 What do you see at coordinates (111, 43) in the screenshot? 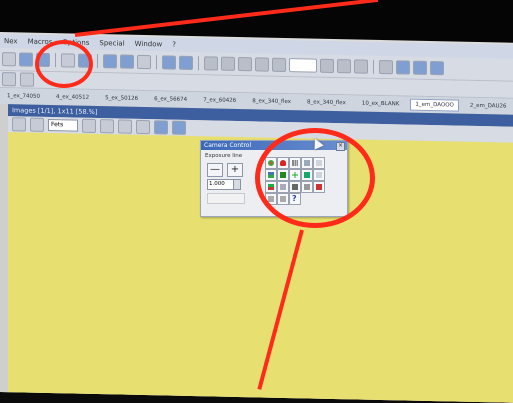
I see `menu-item: Special` at bounding box center [111, 43].